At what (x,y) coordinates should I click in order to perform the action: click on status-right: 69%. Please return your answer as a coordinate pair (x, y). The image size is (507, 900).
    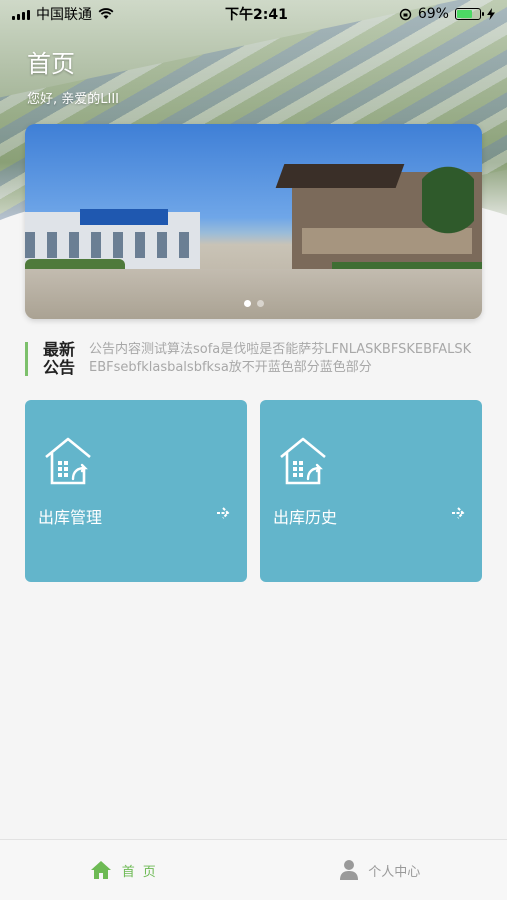
    Looking at the image, I should click on (447, 14).